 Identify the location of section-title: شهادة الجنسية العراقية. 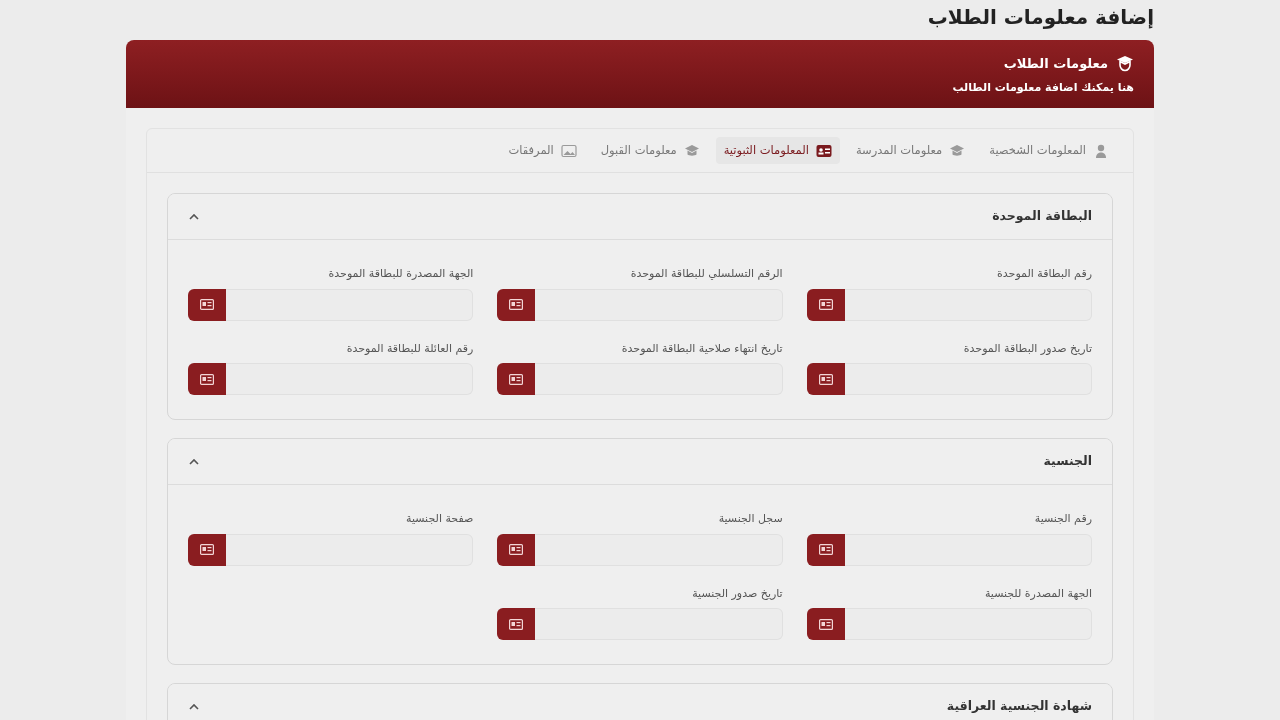
(1019, 706).